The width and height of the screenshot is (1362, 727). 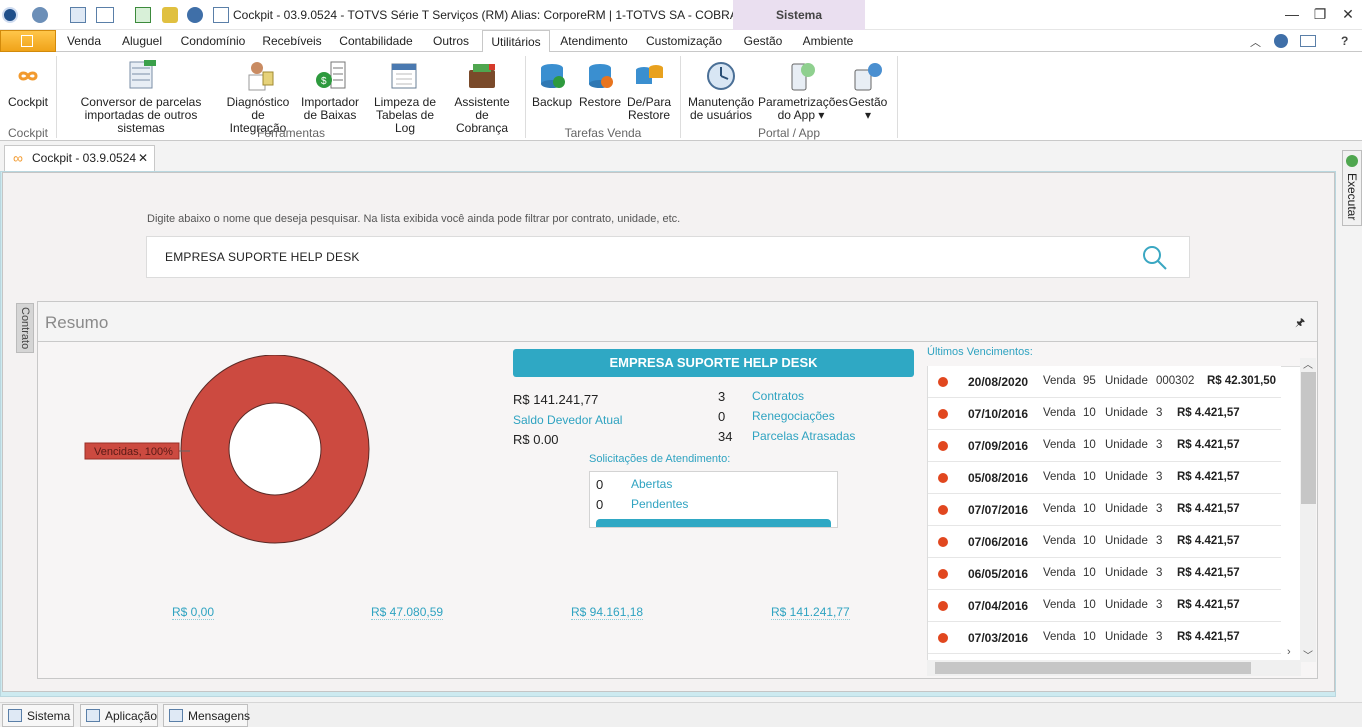 What do you see at coordinates (49, 716) in the screenshot?
I see `status-sistema-label: Sistema` at bounding box center [49, 716].